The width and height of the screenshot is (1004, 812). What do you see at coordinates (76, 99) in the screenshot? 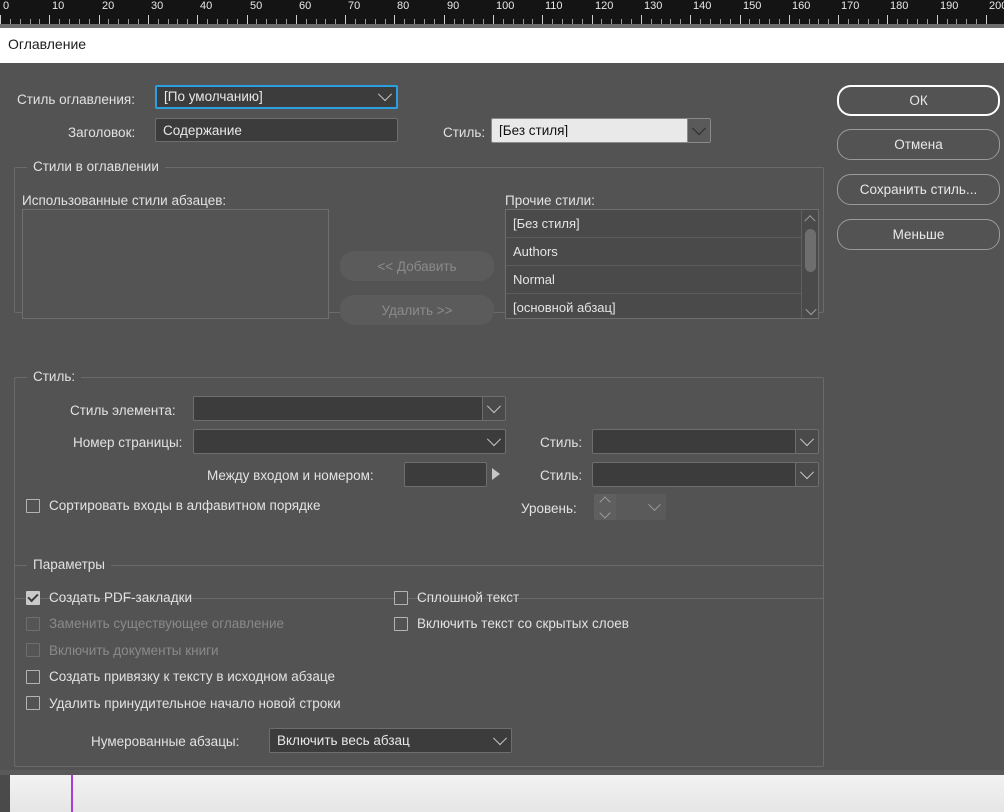
I see `toc-style-label: Стиль оглавления:` at bounding box center [76, 99].